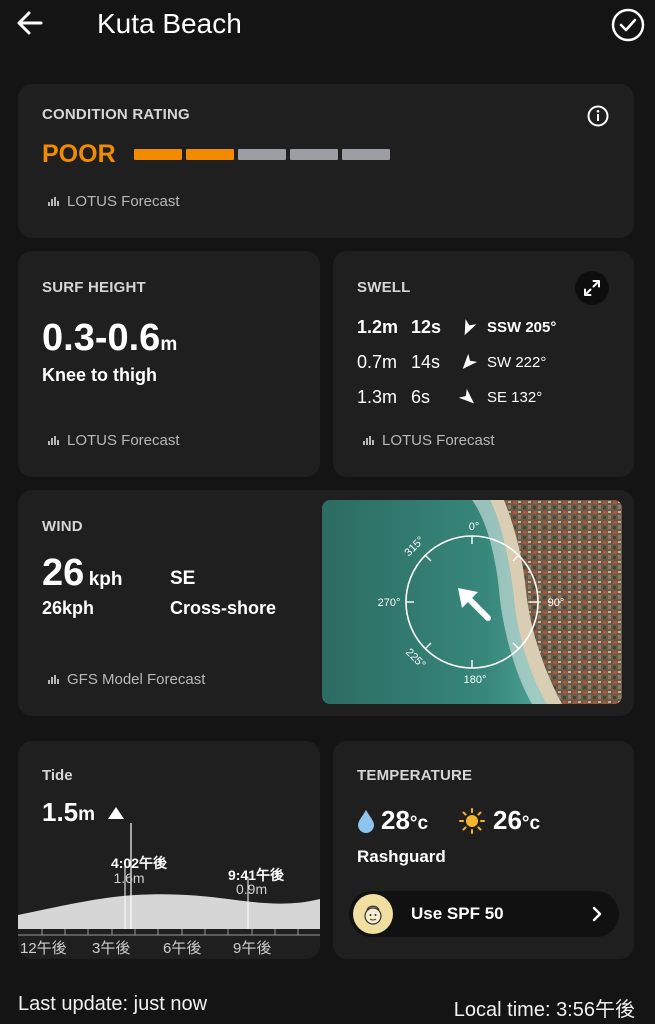  Describe the element at coordinates (426, 362) in the screenshot. I see `swell-period: 14s` at that location.